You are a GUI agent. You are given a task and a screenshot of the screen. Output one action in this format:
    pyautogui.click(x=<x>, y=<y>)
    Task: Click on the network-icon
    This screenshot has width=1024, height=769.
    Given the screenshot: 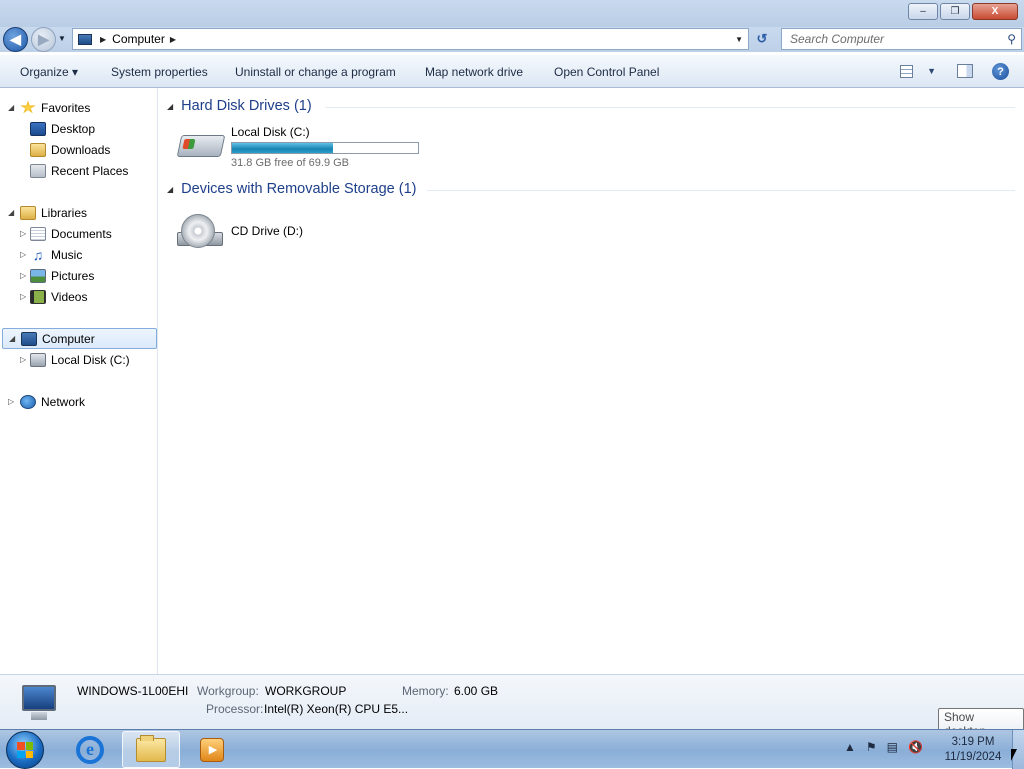 What is the action you would take?
    pyautogui.click(x=28, y=401)
    